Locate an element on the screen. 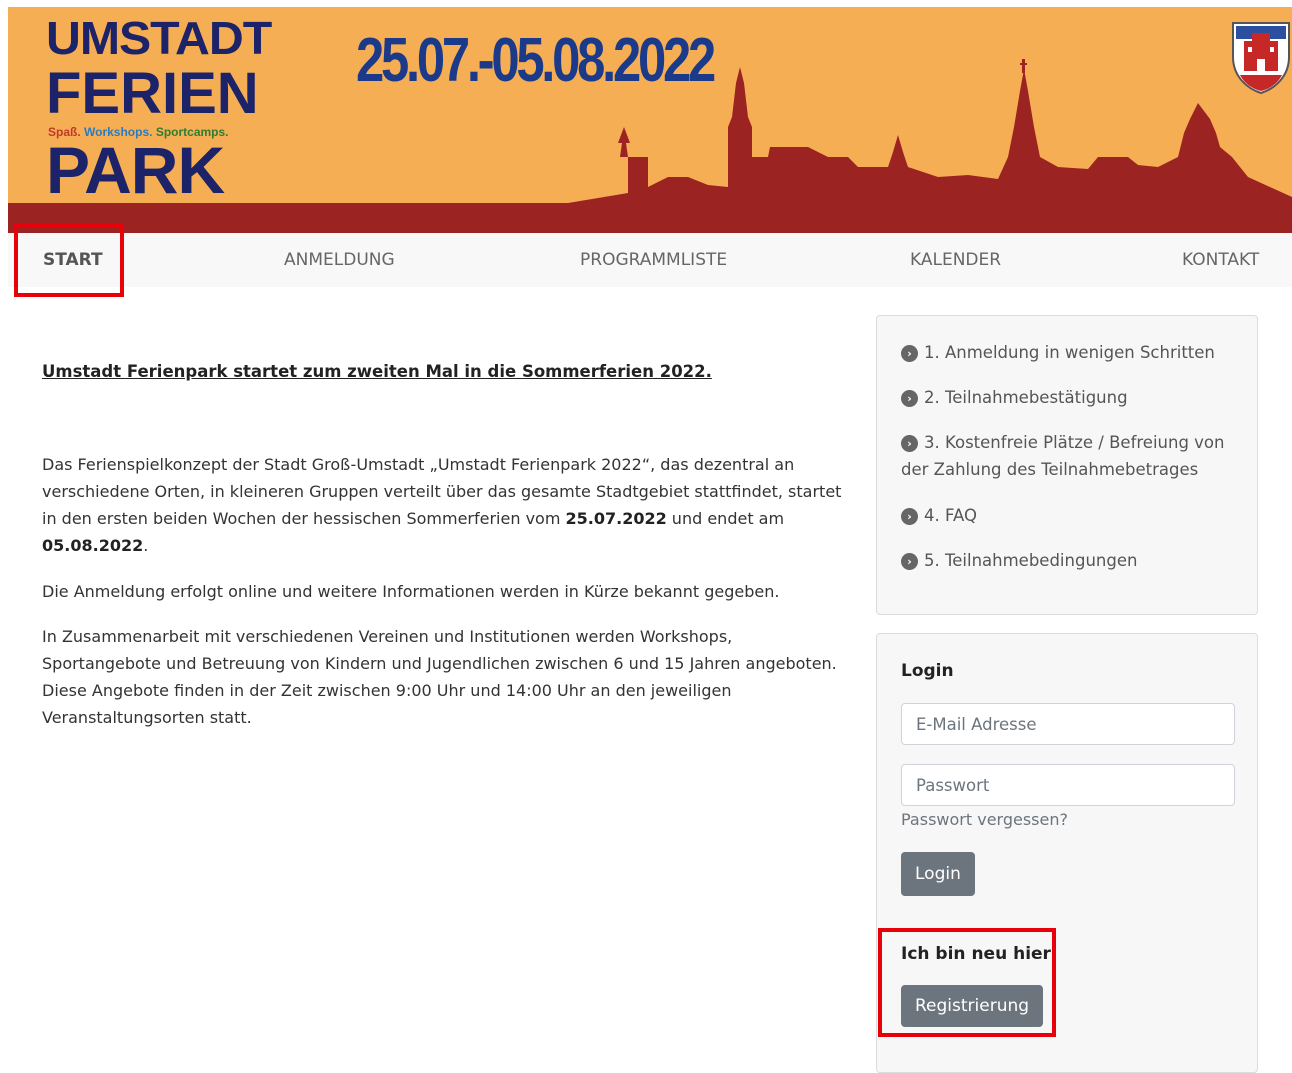 The height and width of the screenshot is (1073, 1292). sidebar-link-teilnahmebedingungen: › 5. Teilnahmebedingungen is located at coordinates (1066, 560).